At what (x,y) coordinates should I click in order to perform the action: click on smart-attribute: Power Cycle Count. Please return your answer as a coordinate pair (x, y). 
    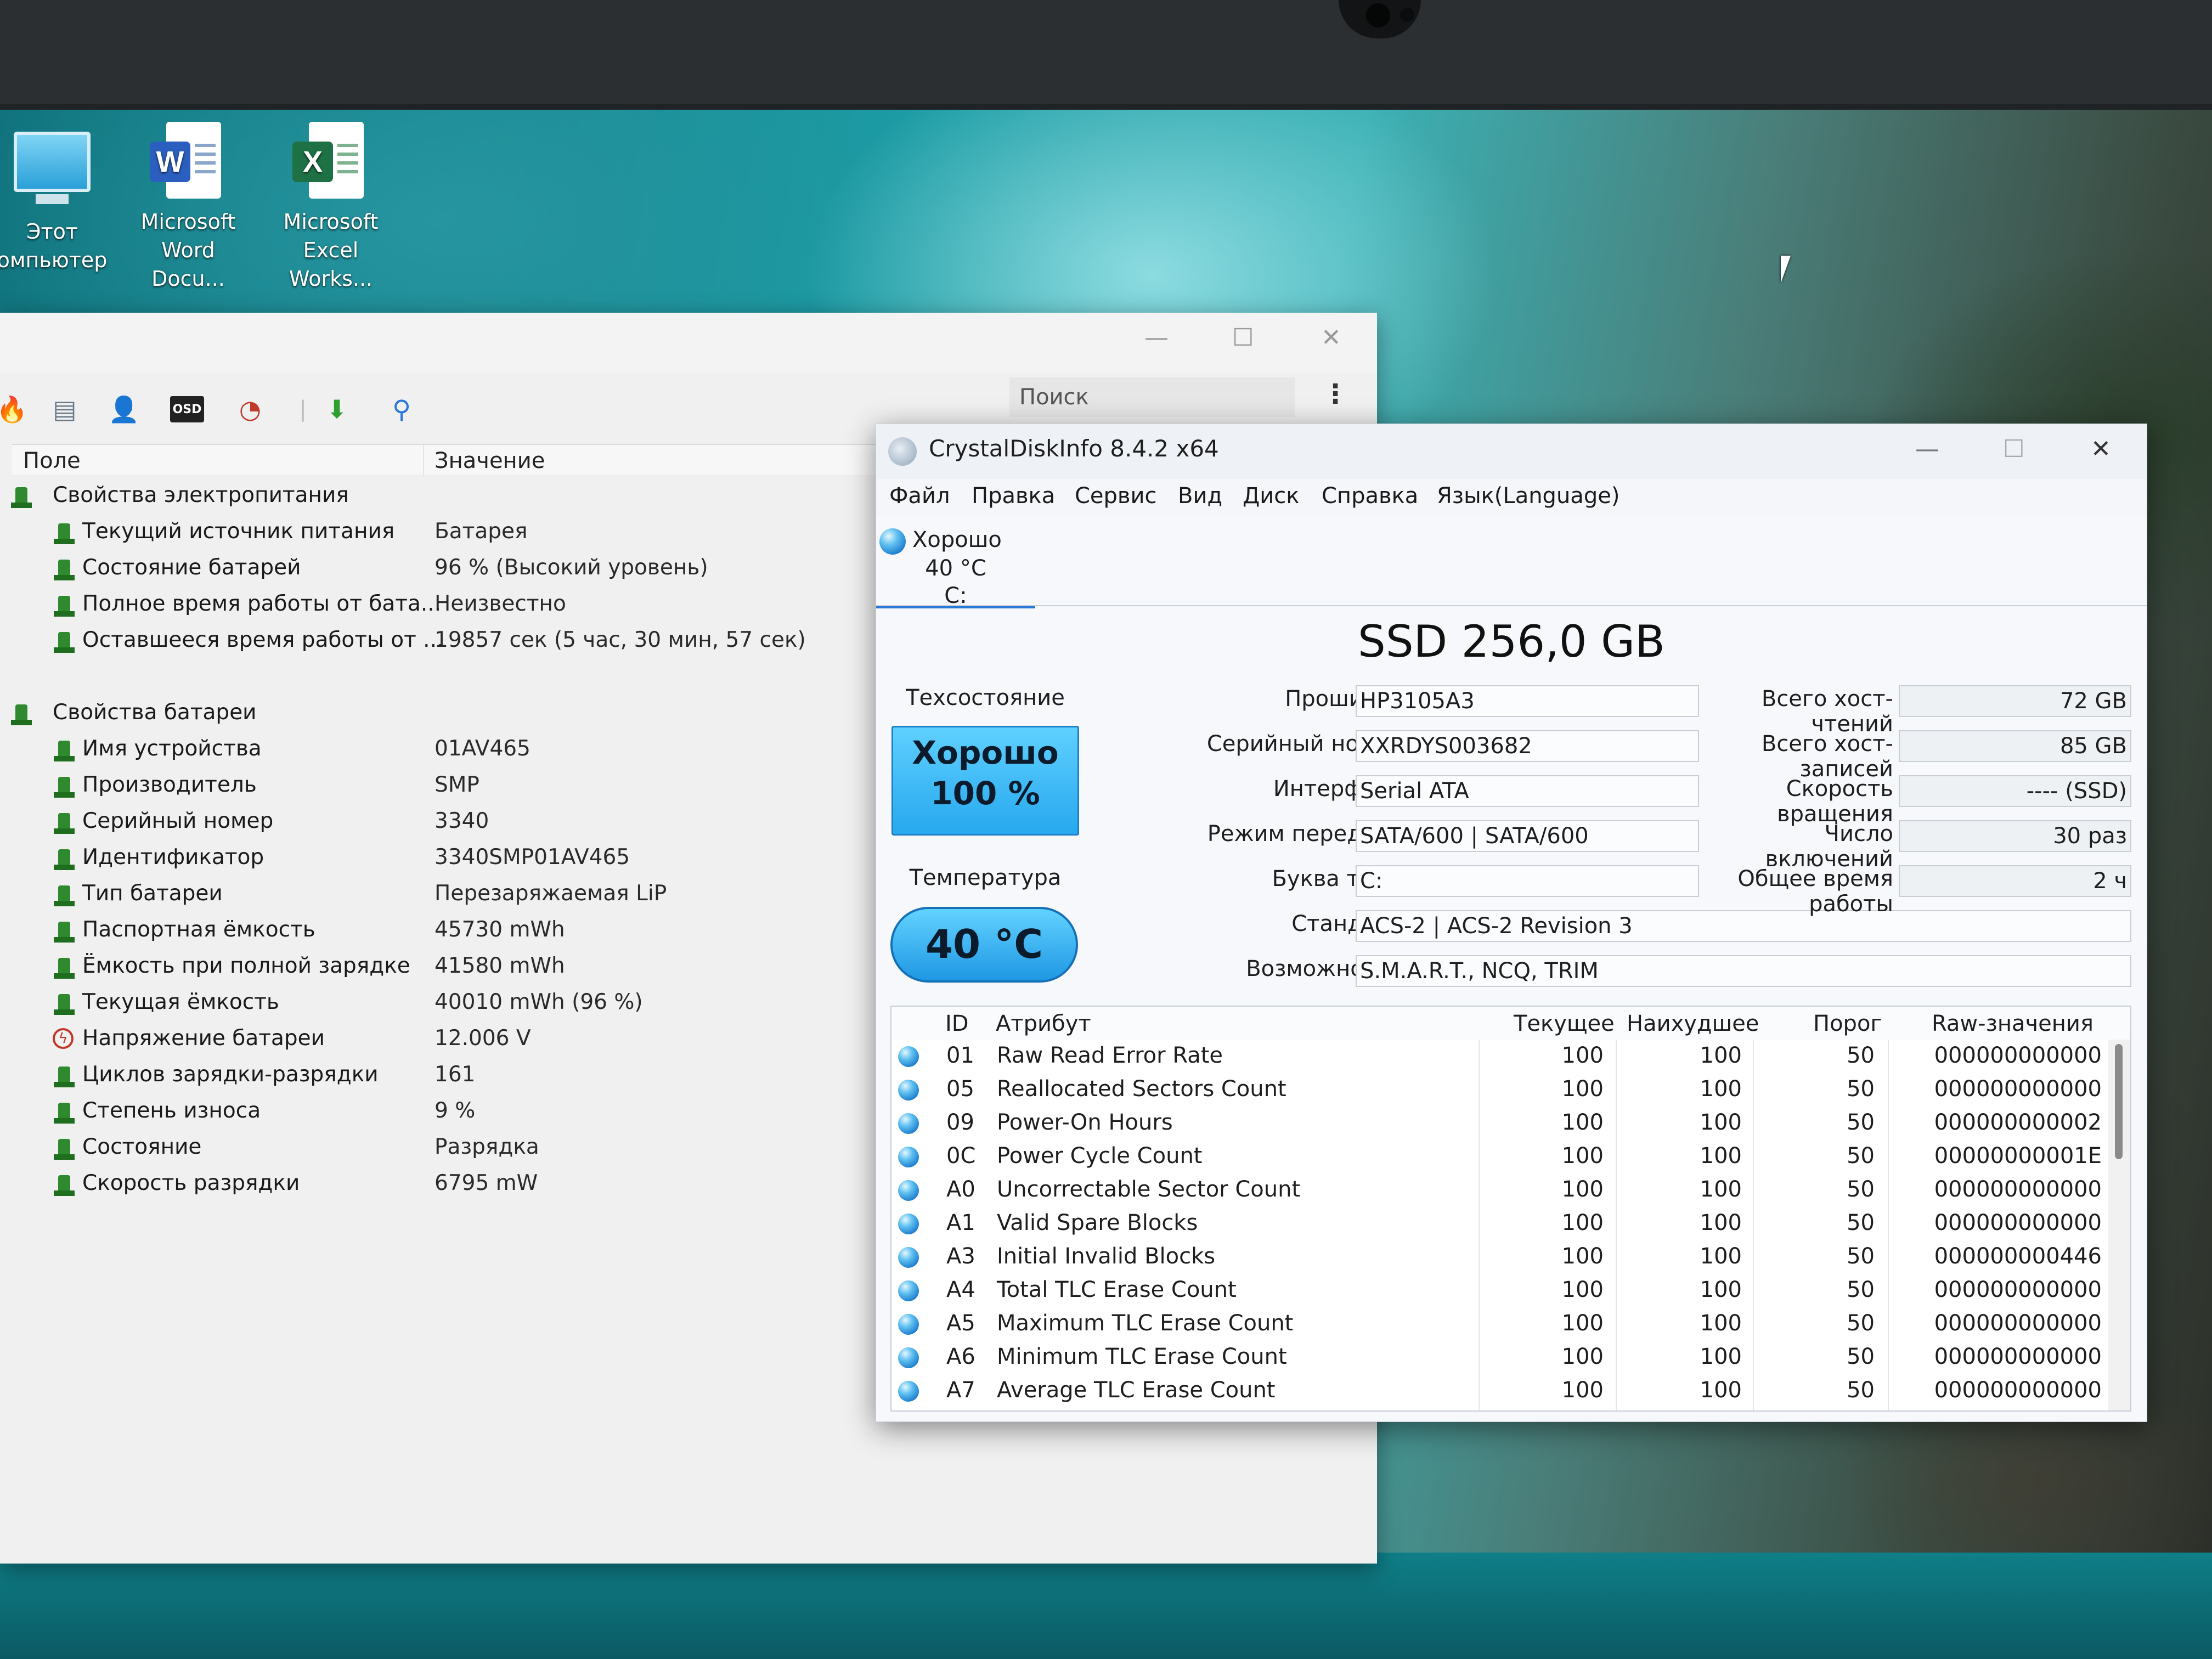
    Looking at the image, I should click on (1100, 1156).